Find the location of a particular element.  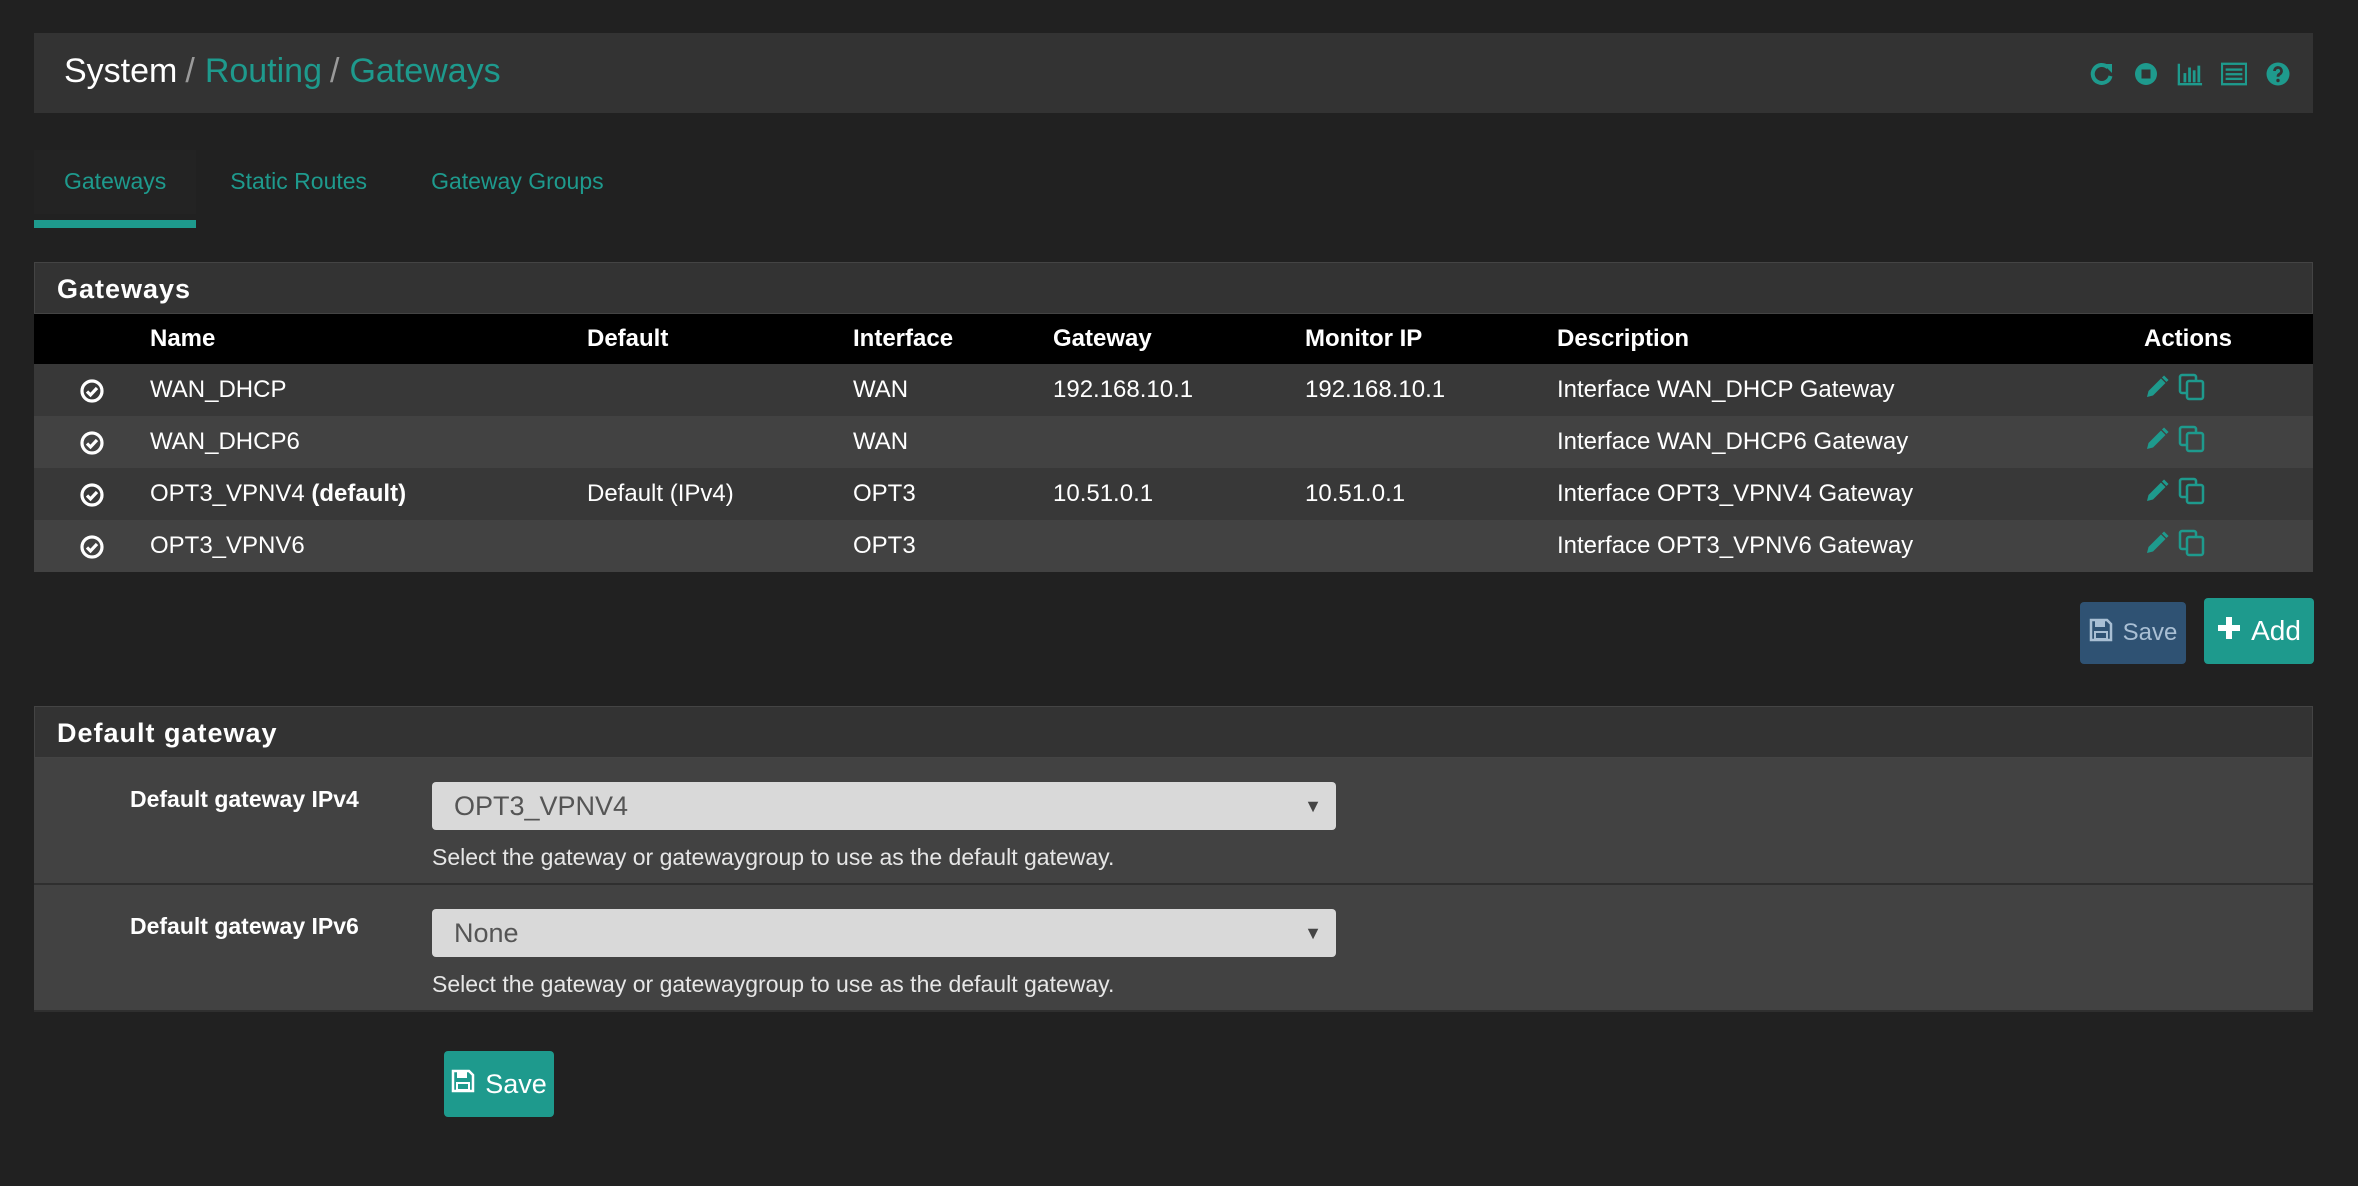

gateway-monitor-ip: 10.51.0.1 is located at coordinates (1431, 494).